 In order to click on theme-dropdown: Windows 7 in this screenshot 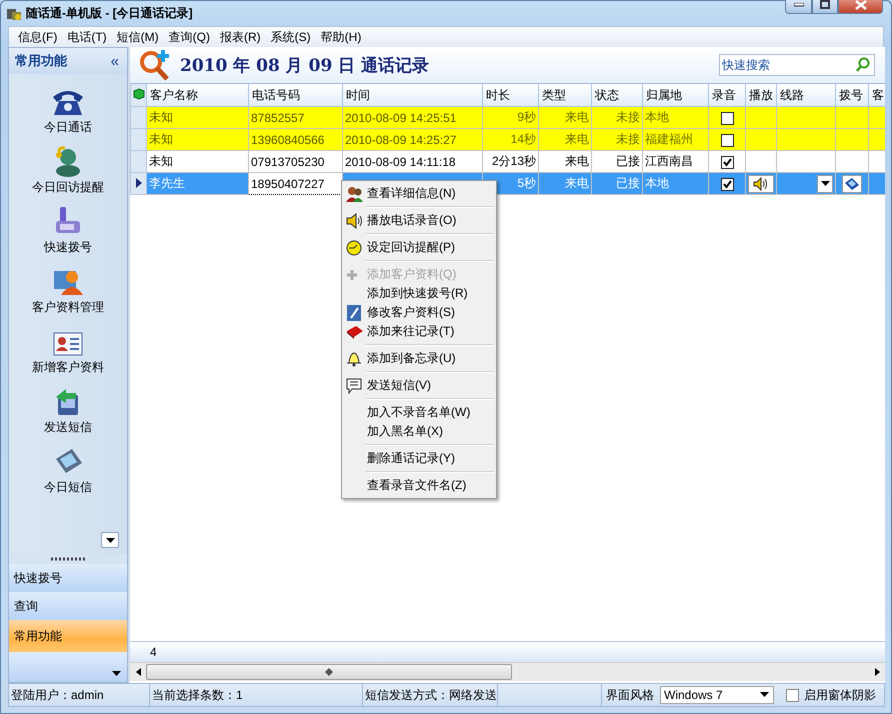, I will do `click(717, 695)`.